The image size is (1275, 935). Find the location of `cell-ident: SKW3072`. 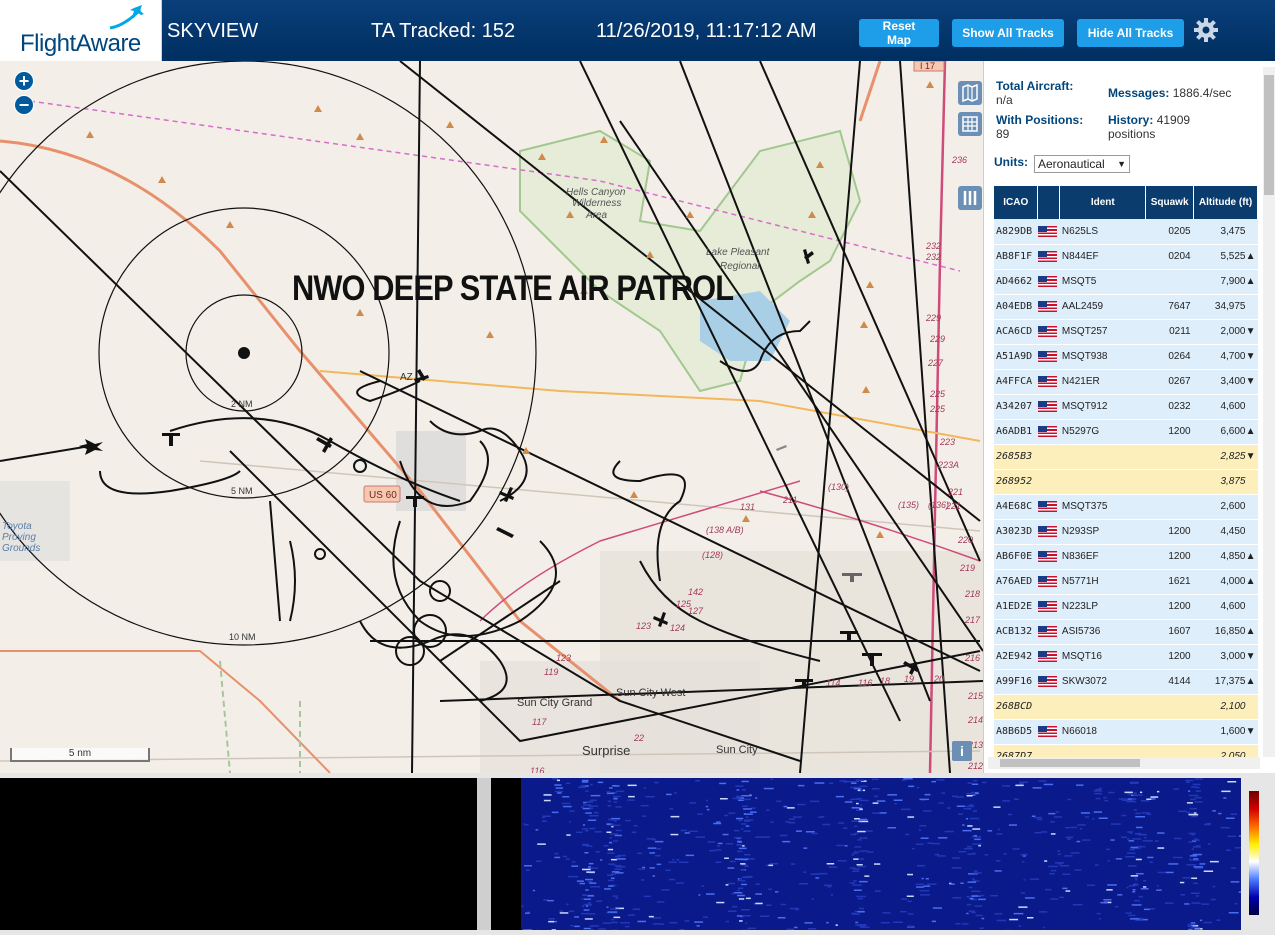

cell-ident: SKW3072 is located at coordinates (1102, 682).